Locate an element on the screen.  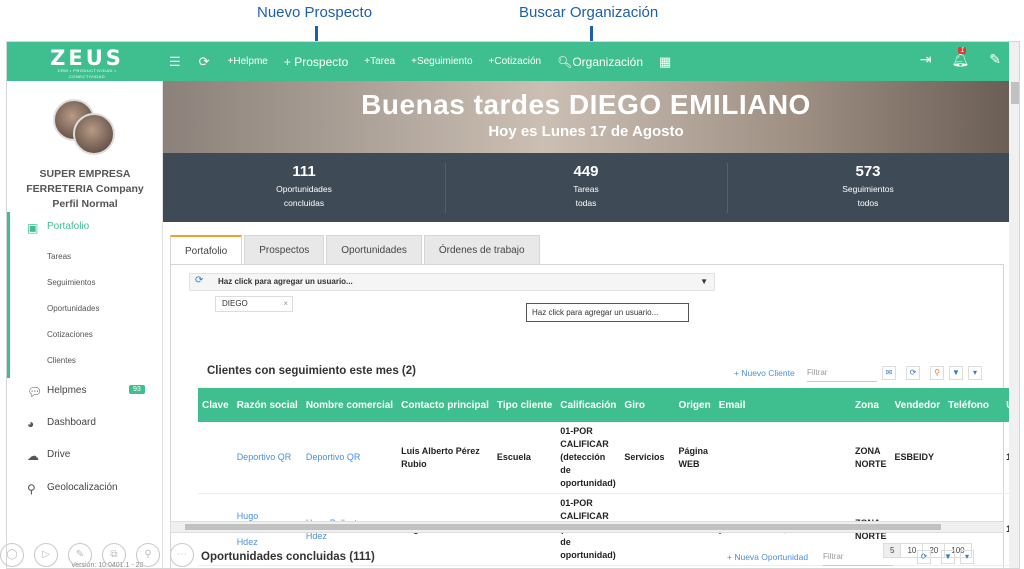
col-tipo-cliente: Tipo cliente is located at coordinates (524, 405).